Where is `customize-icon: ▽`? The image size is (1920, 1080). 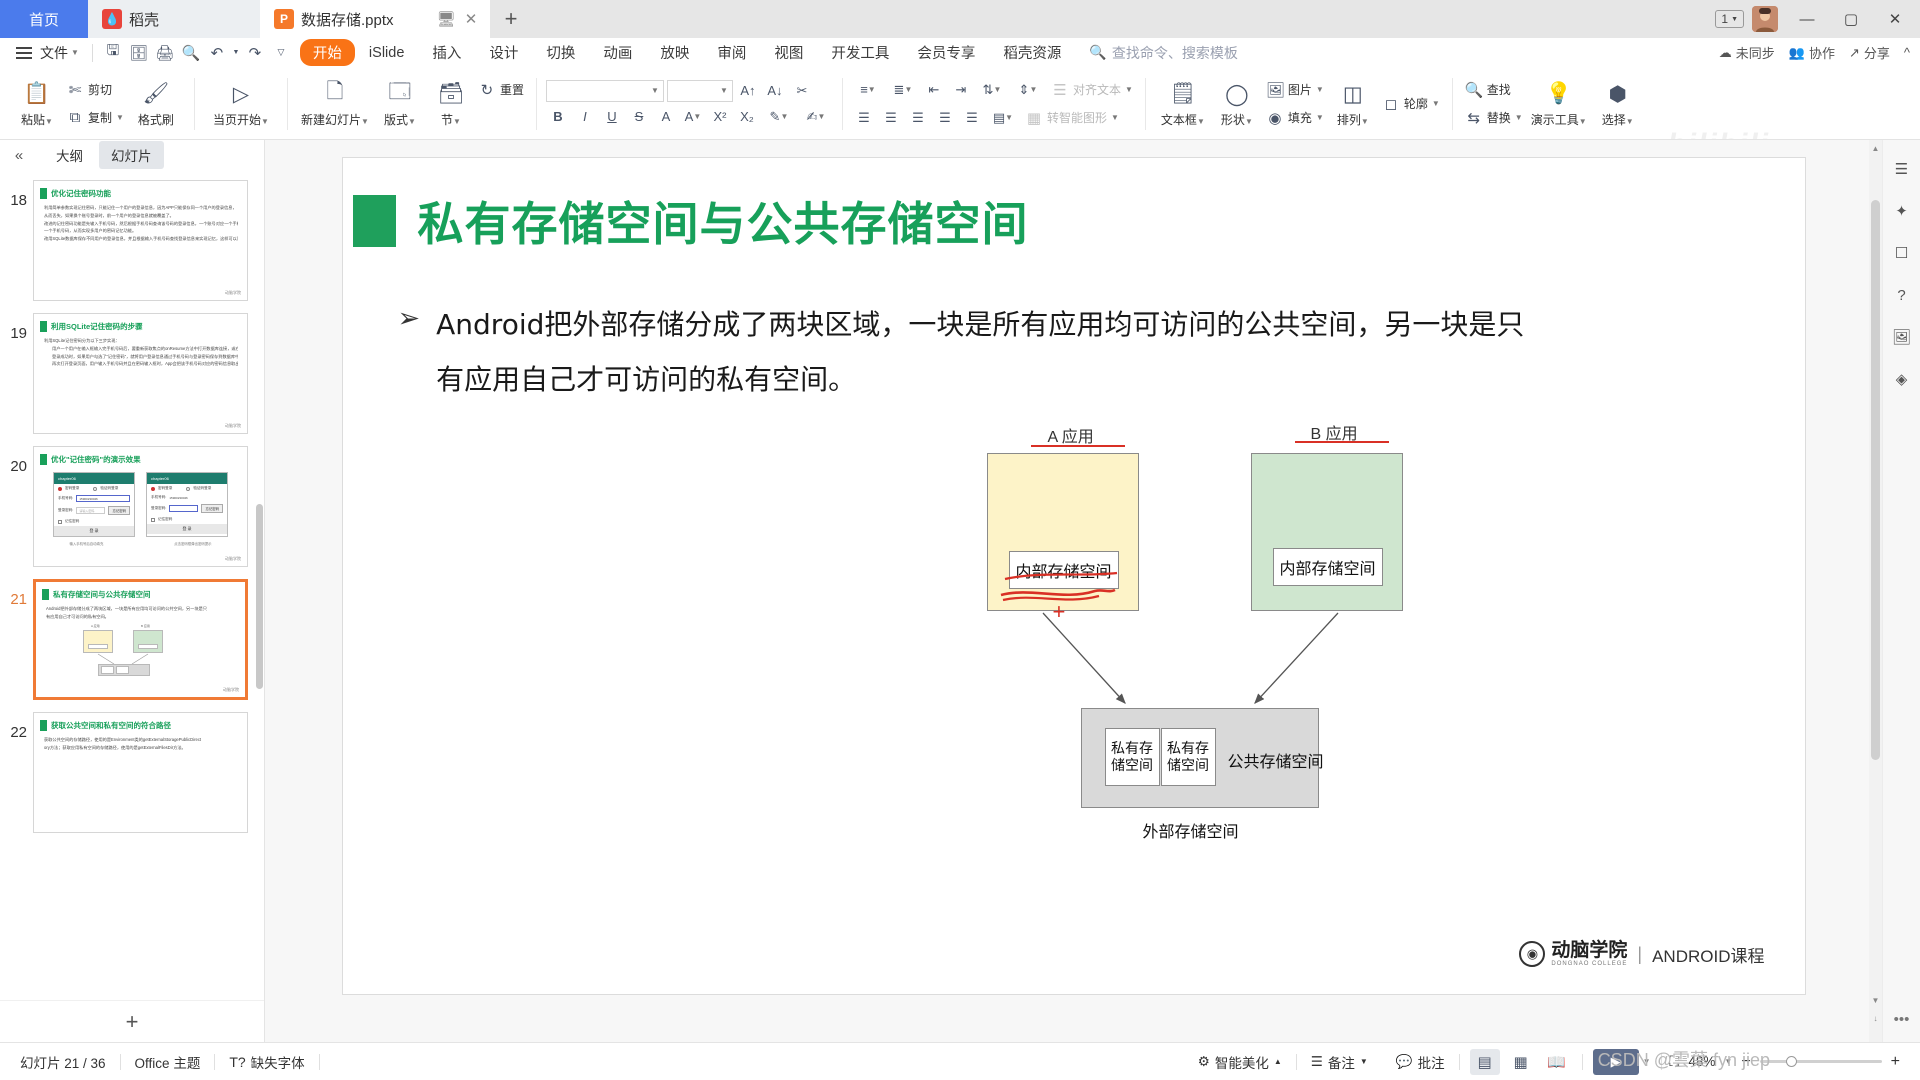
customize-icon: ▽ is located at coordinates (281, 53).